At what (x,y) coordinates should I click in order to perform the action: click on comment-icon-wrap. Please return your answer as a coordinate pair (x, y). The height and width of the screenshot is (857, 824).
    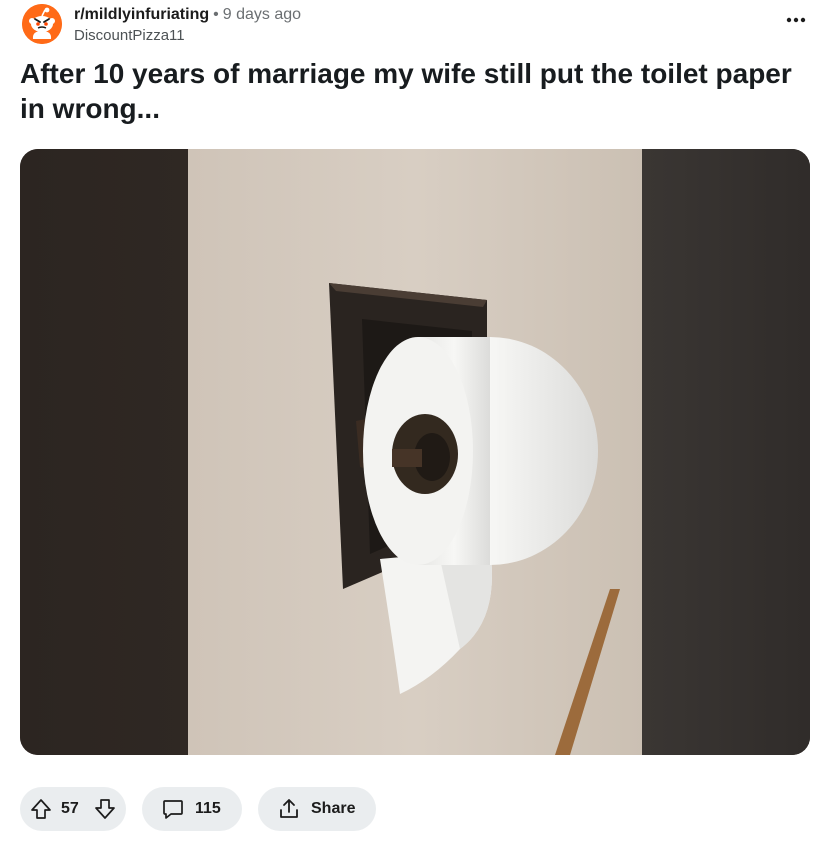
    Looking at the image, I should click on (173, 809).